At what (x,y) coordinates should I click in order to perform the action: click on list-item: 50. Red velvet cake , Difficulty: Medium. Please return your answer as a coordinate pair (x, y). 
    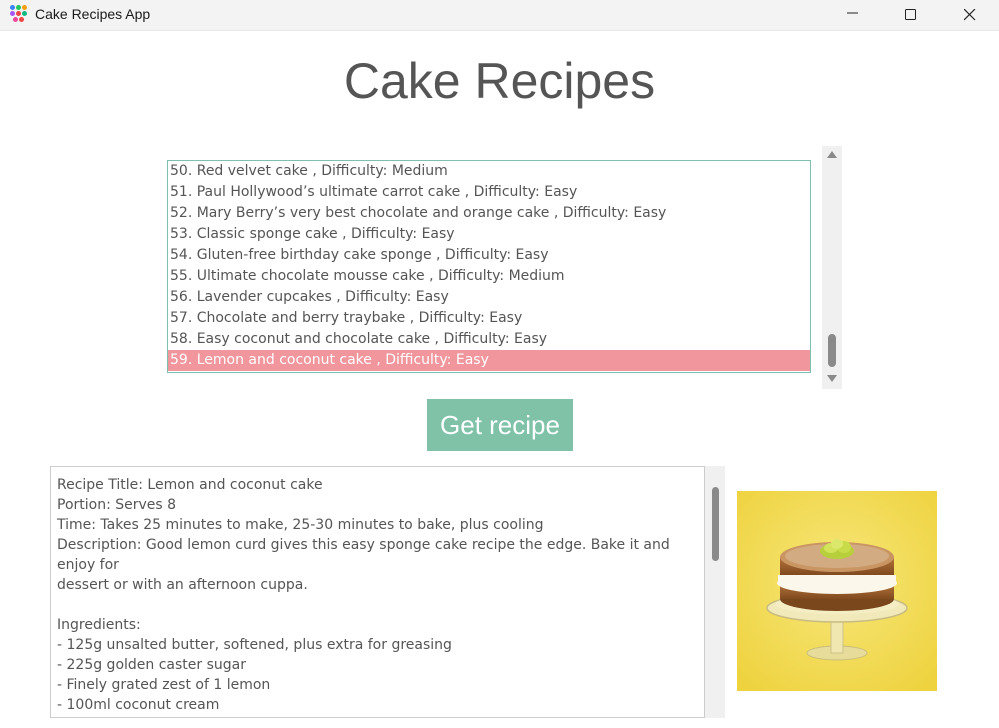
    Looking at the image, I should click on (489, 171).